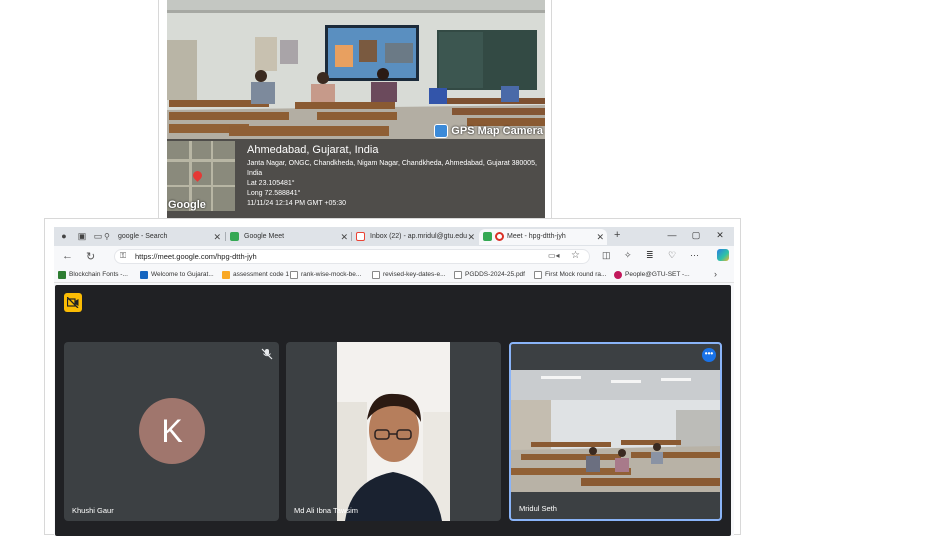 The image size is (940, 536). Describe the element at coordinates (672, 255) in the screenshot. I see `browser-essentials-icon: ♡` at that location.